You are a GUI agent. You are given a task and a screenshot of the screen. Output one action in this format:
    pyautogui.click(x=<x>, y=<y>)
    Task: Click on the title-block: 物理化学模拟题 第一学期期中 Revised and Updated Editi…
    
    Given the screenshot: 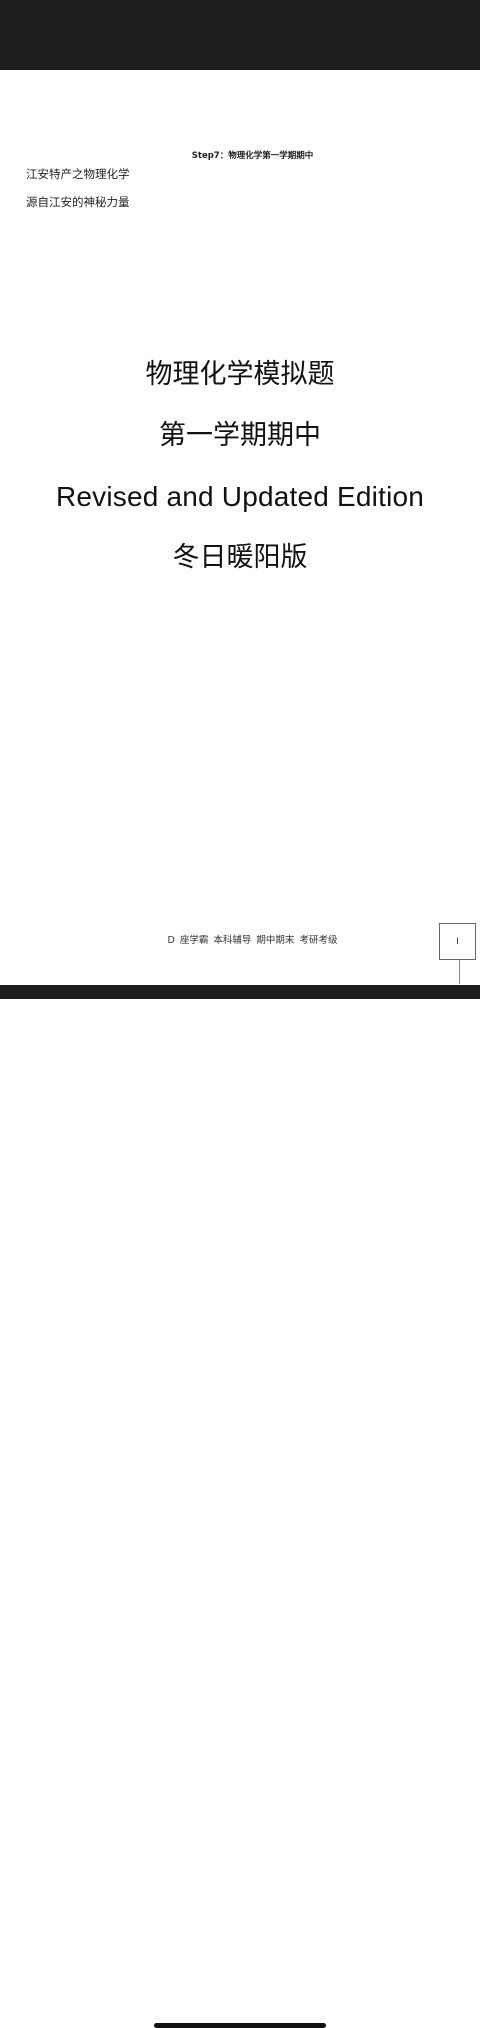 What is the action you would take?
    pyautogui.click(x=240, y=466)
    